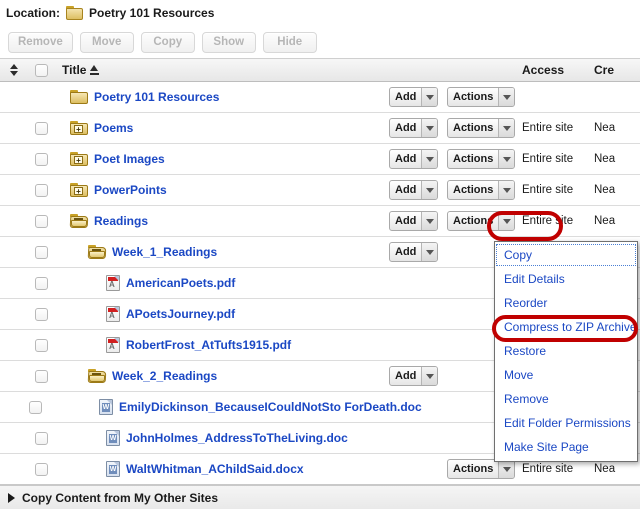  Describe the element at coordinates (320, 497) in the screenshot. I see `copy-content-section: Copy Content from My Other Sites` at that location.